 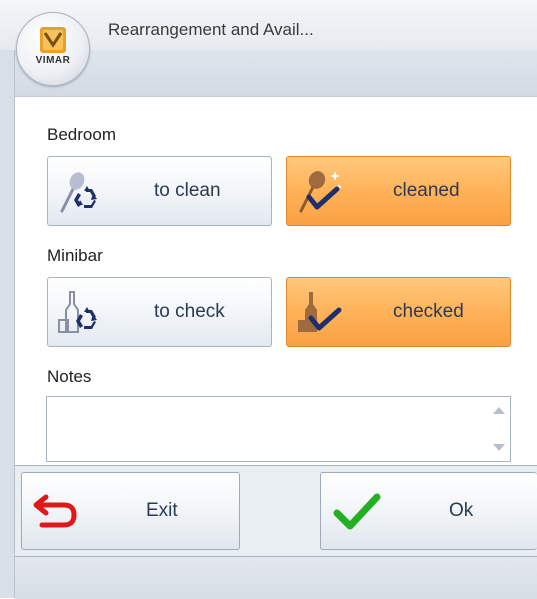 What do you see at coordinates (428, 511) in the screenshot?
I see `ok-button: Ok` at bounding box center [428, 511].